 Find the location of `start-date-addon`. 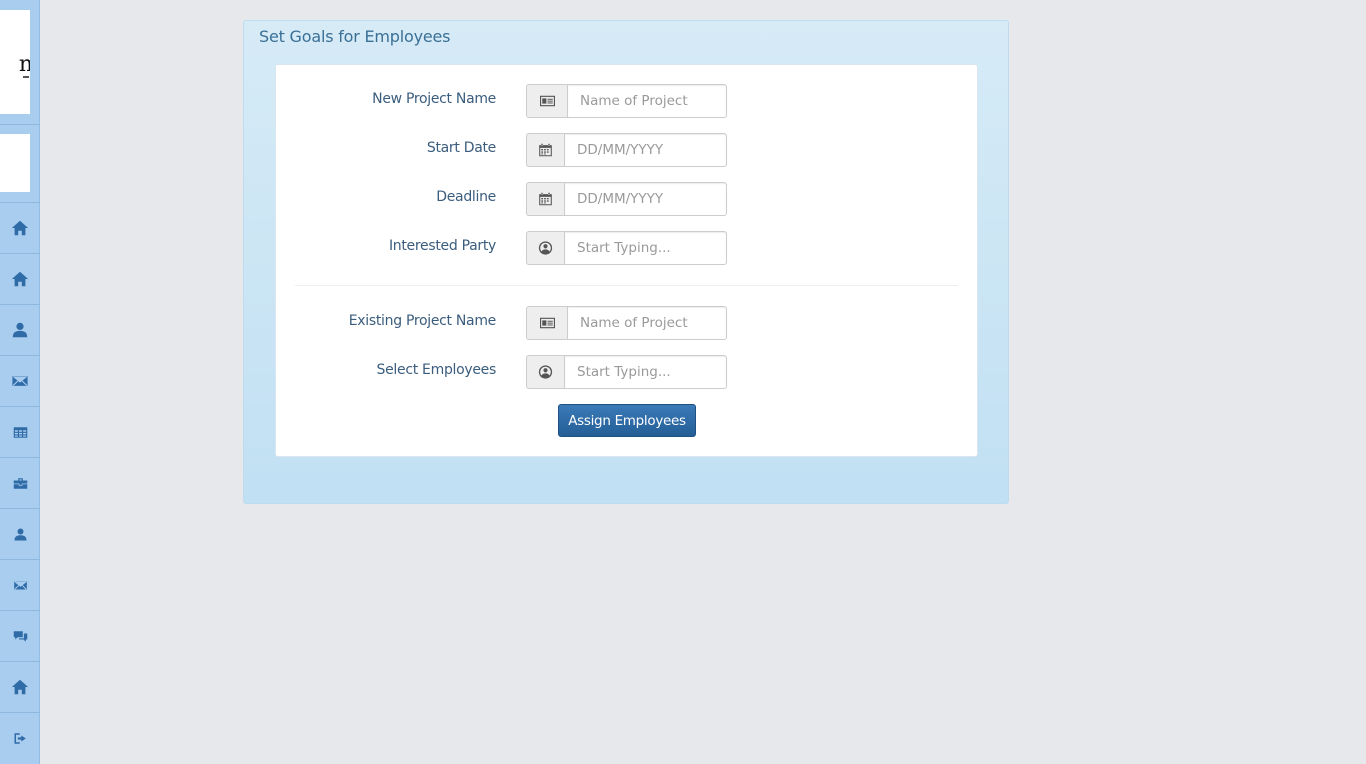

start-date-addon is located at coordinates (545, 150).